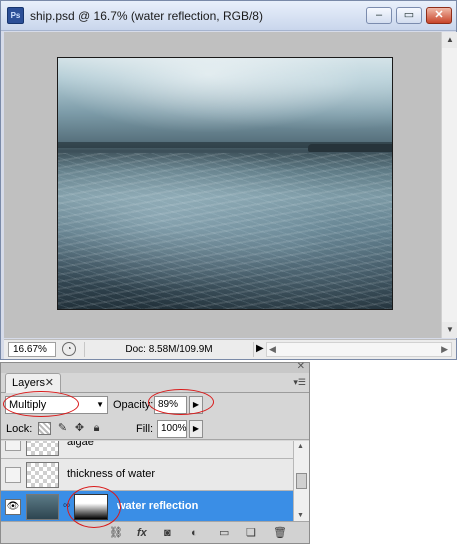  I want to click on status-bar: 16.67% ◔ Doc: 8.58M/109.9M ▶ ◀ ▶, so click(230, 349).